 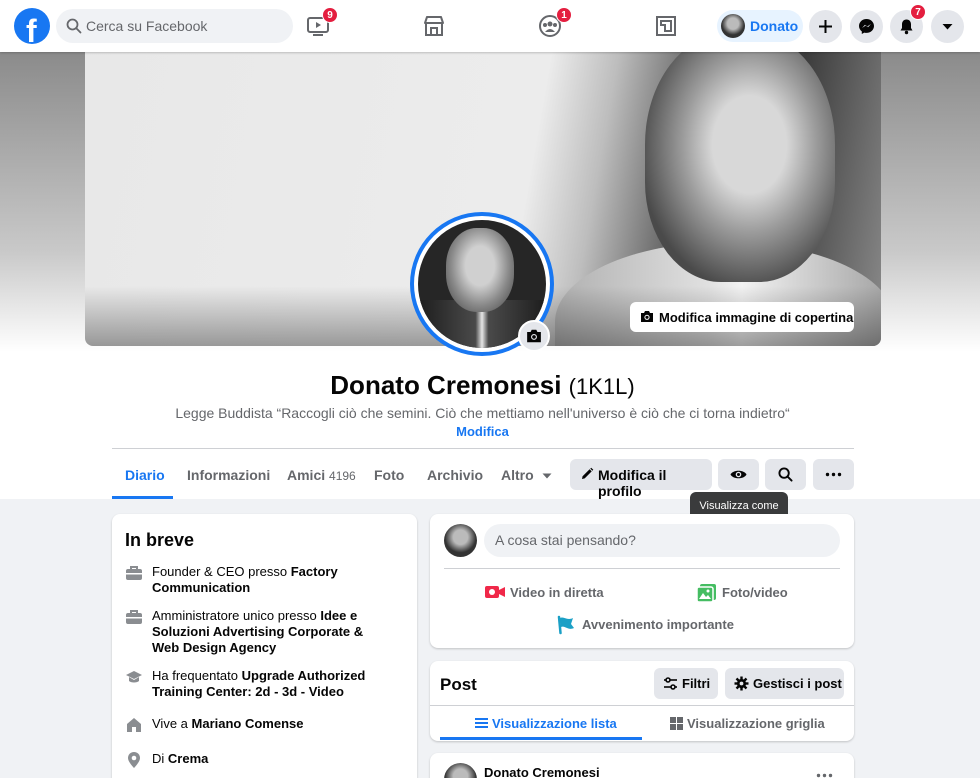 What do you see at coordinates (145, 475) in the screenshot?
I see `tab-diario: Diario` at bounding box center [145, 475].